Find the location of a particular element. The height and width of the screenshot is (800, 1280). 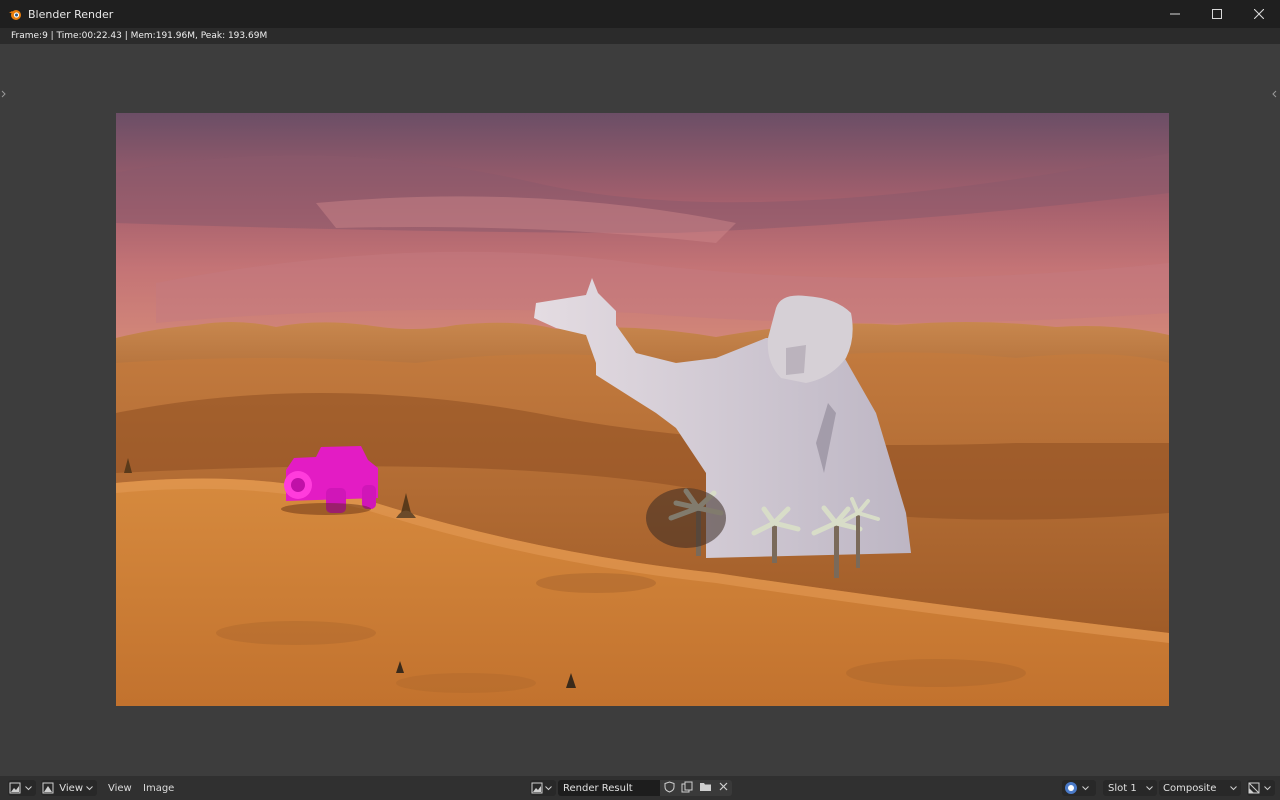

sidebar-expand-icon is located at coordinates (1274, 91).